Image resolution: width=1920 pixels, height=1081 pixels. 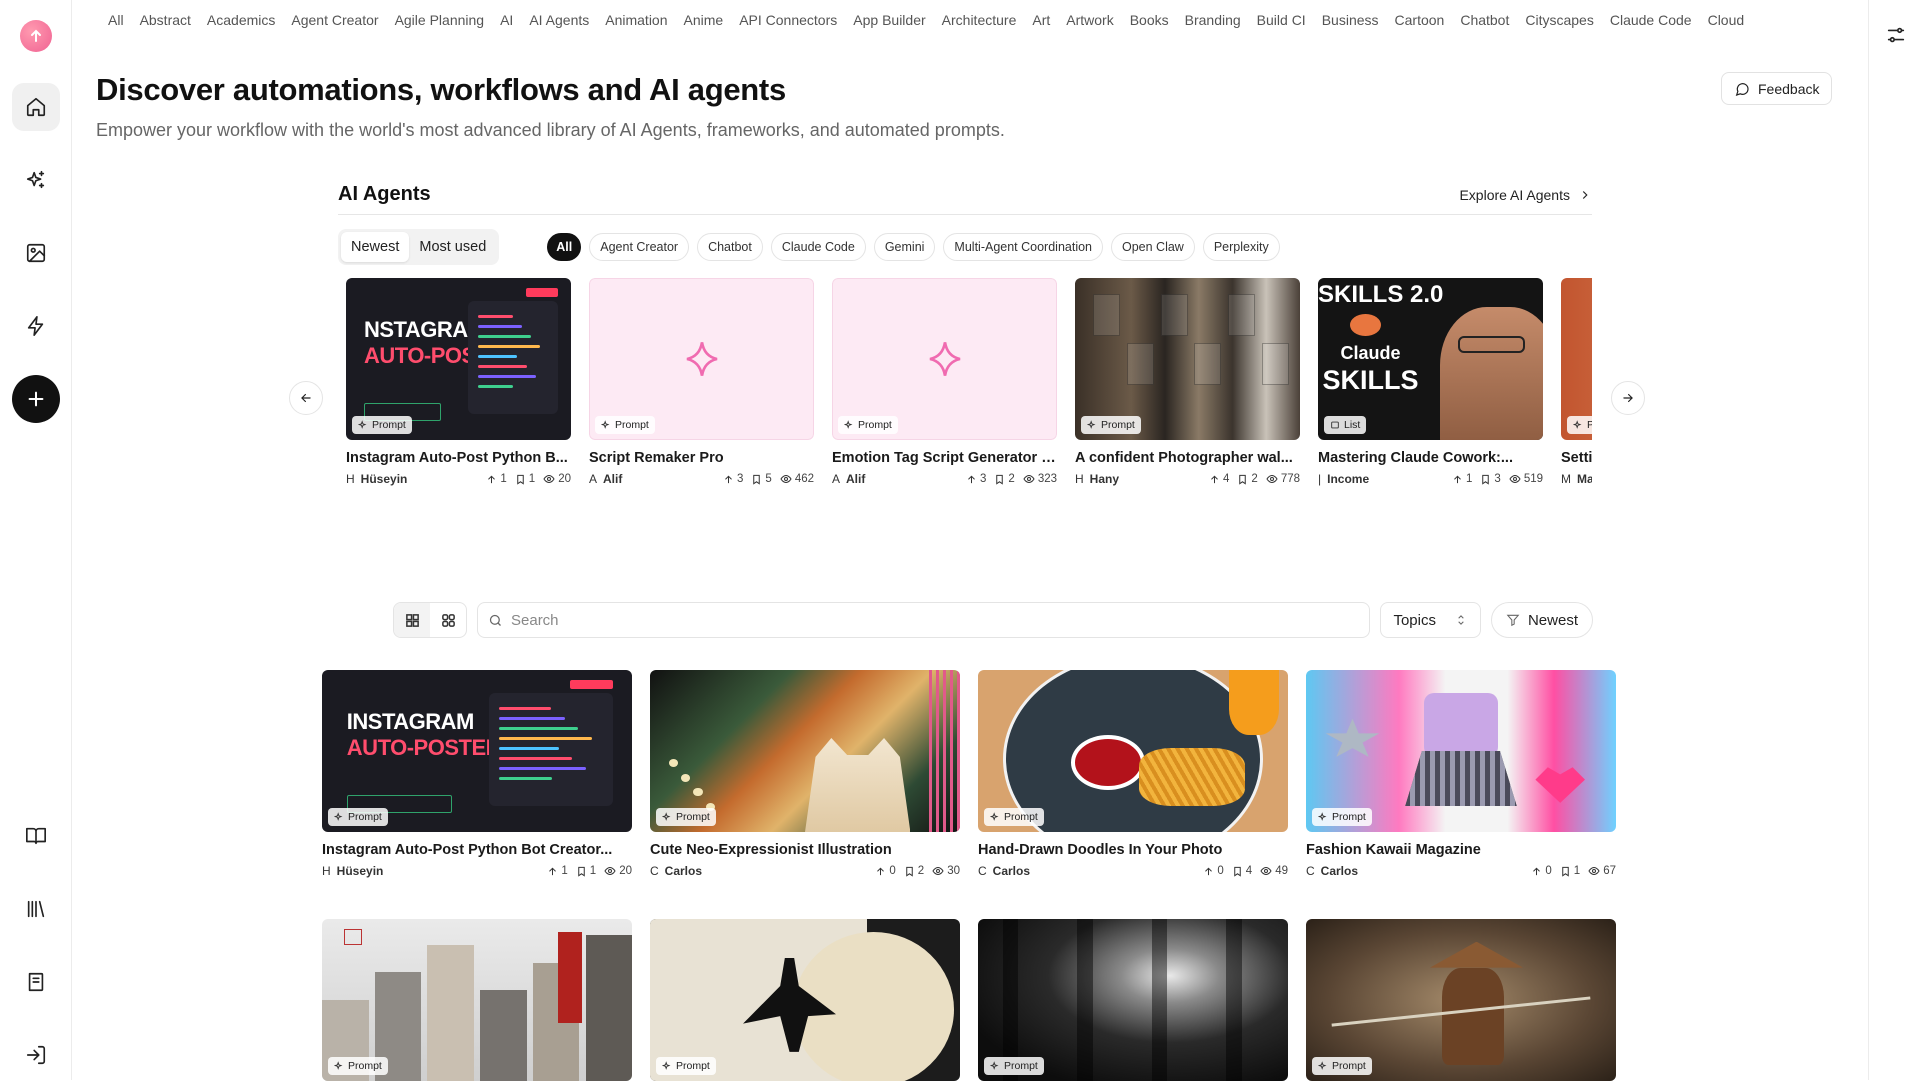 I want to click on category-link: Books, so click(x=1149, y=20).